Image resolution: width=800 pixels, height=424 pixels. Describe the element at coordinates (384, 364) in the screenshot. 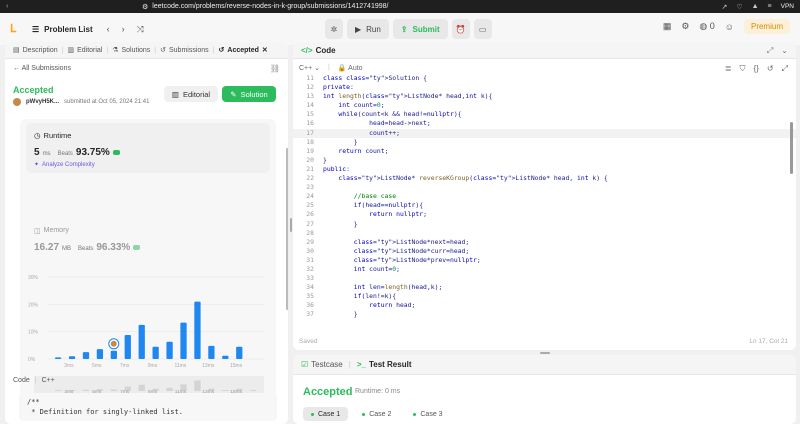

I see `tab-test-result: >_ Test Result` at that location.